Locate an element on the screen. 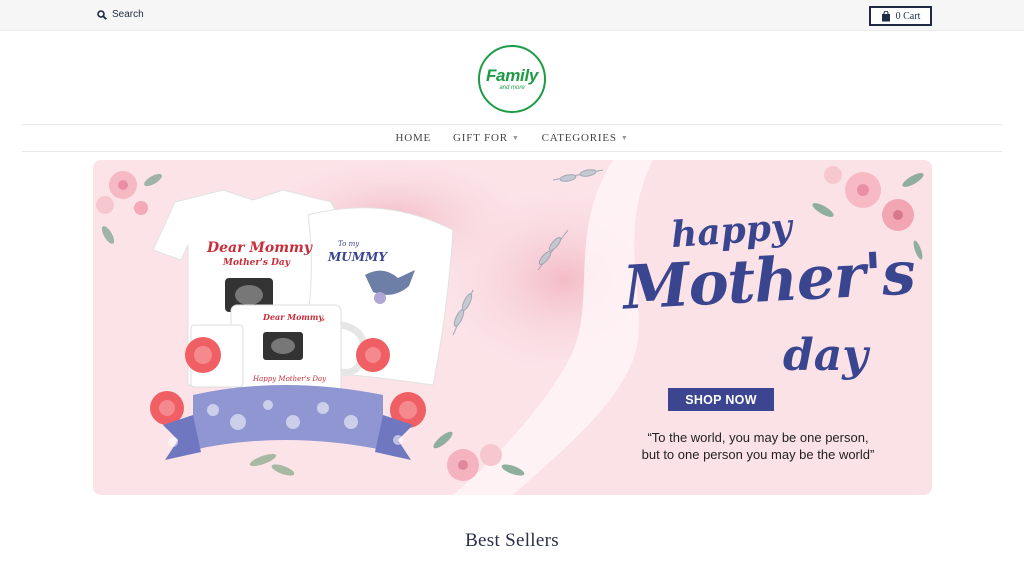 The image size is (1024, 563). site-logo: Family and more is located at coordinates (512, 79).